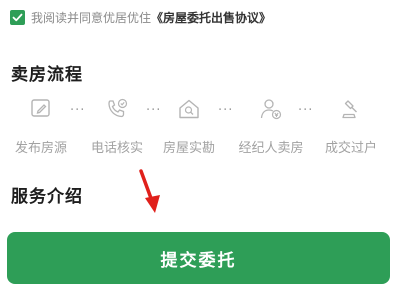 The height and width of the screenshot is (291, 400). What do you see at coordinates (91, 17) in the screenshot?
I see `agreement-text: 我阅读并同意优居优住` at bounding box center [91, 17].